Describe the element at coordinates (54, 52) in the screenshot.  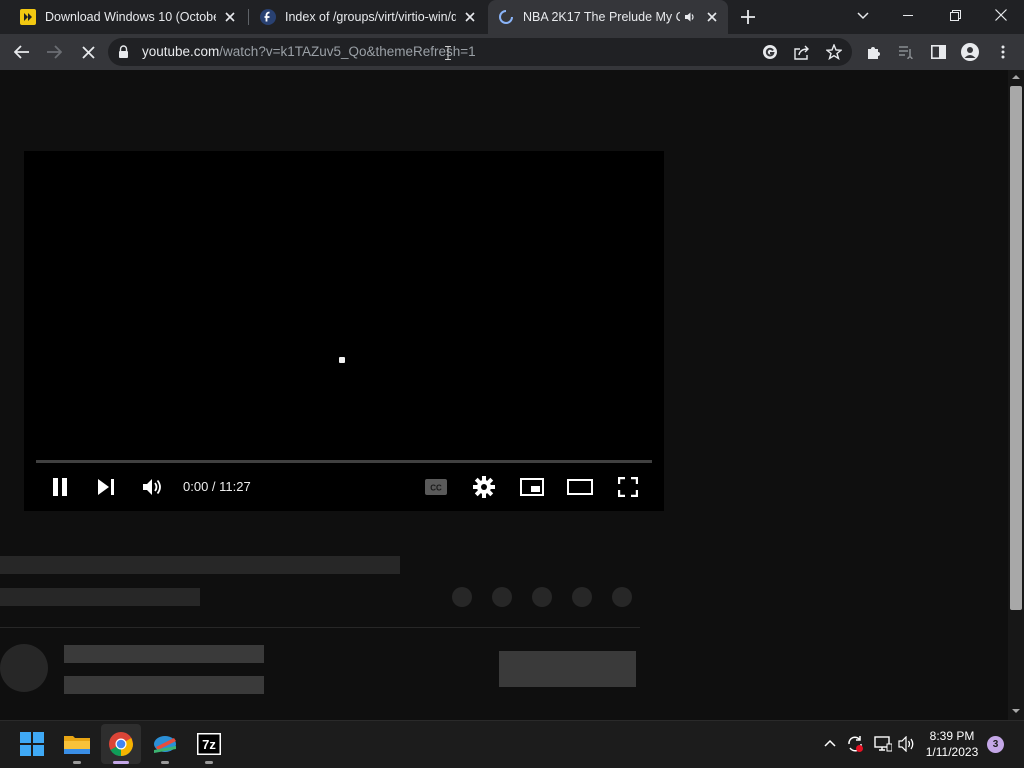
I see `forward-arrow-icon` at that location.